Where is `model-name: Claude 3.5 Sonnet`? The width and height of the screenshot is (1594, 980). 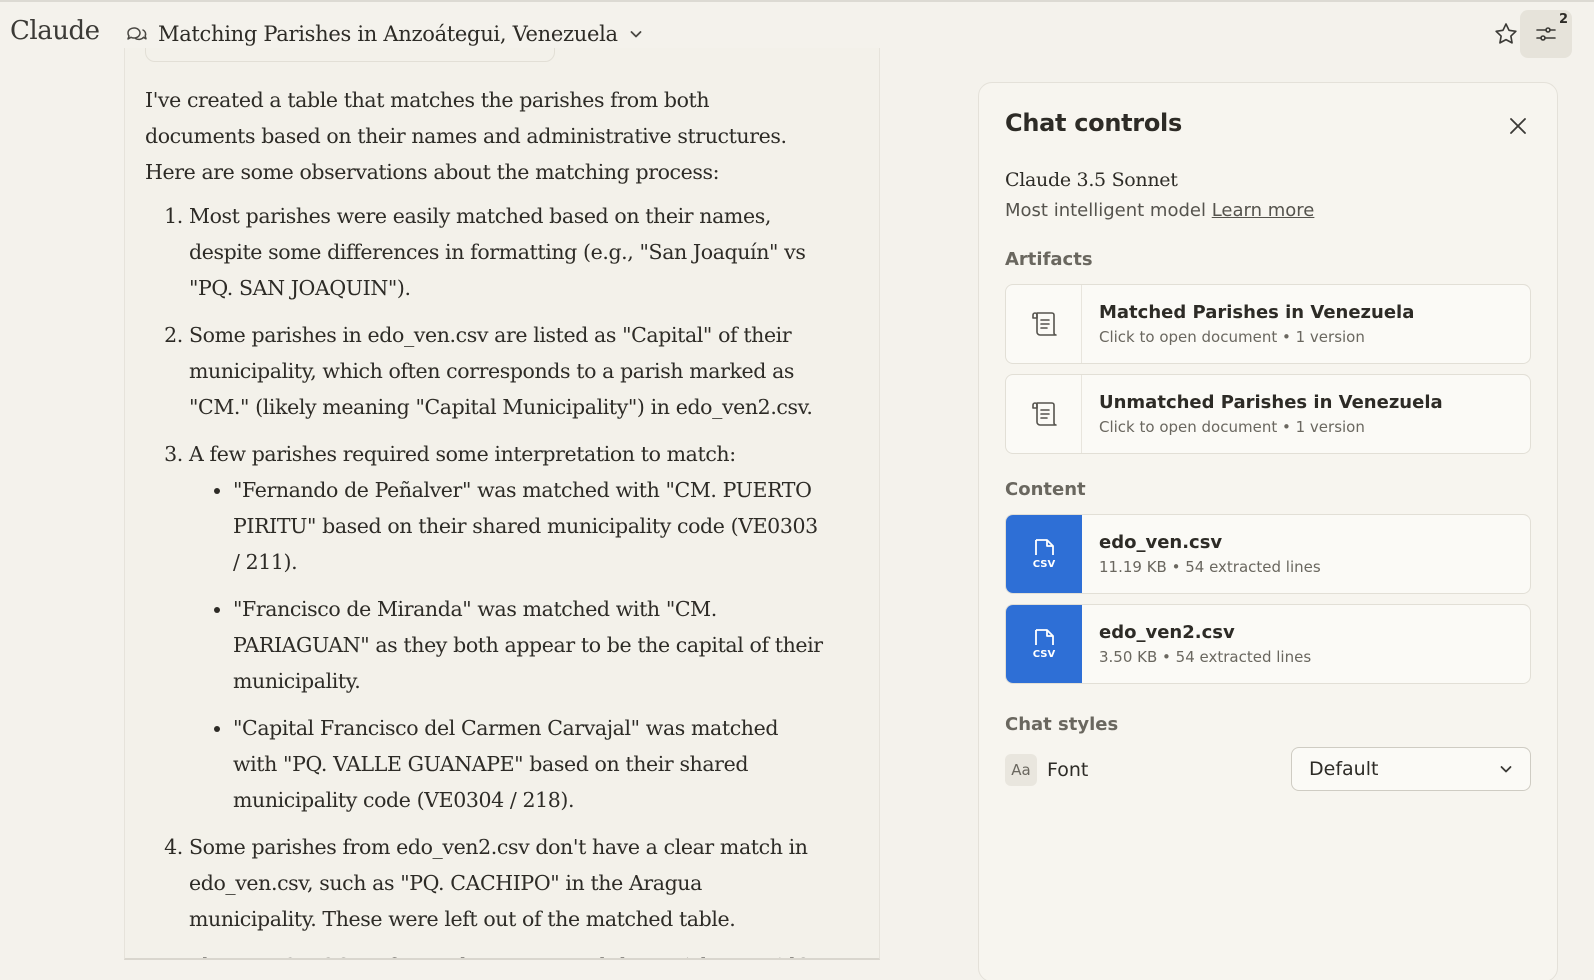
model-name: Claude 3.5 Sonnet is located at coordinates (1091, 180).